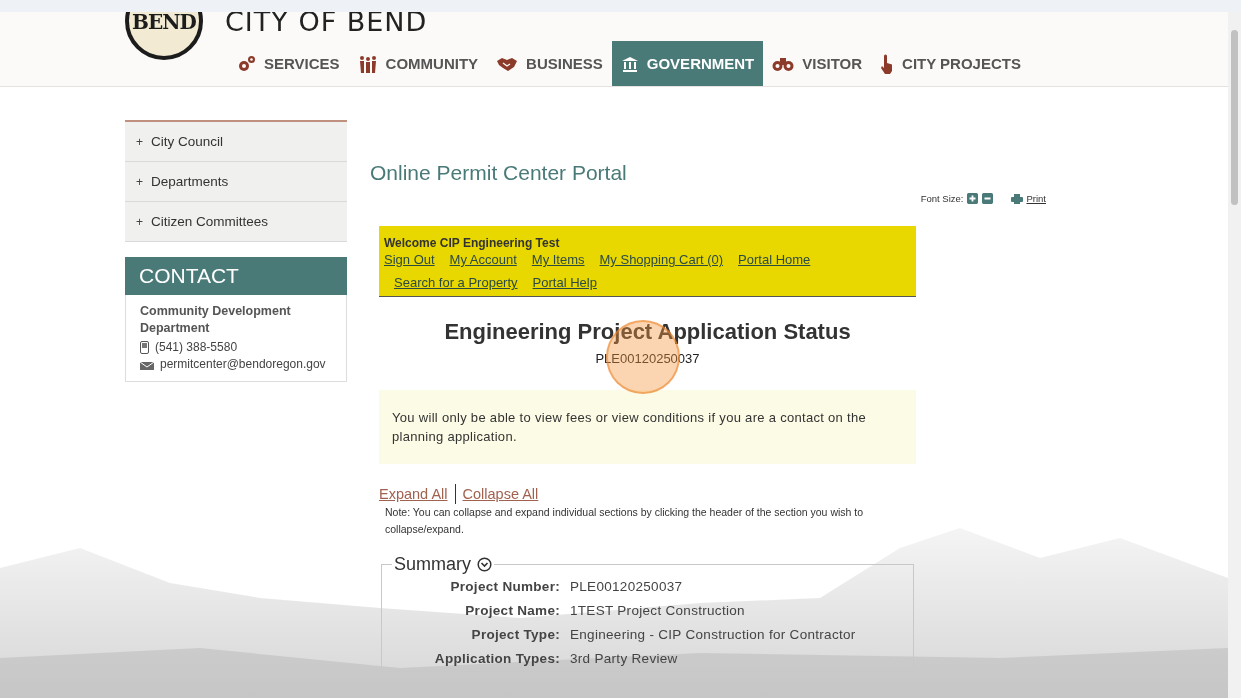 The height and width of the screenshot is (698, 1241). What do you see at coordinates (496, 659) in the screenshot?
I see `field-label: Application Types:` at bounding box center [496, 659].